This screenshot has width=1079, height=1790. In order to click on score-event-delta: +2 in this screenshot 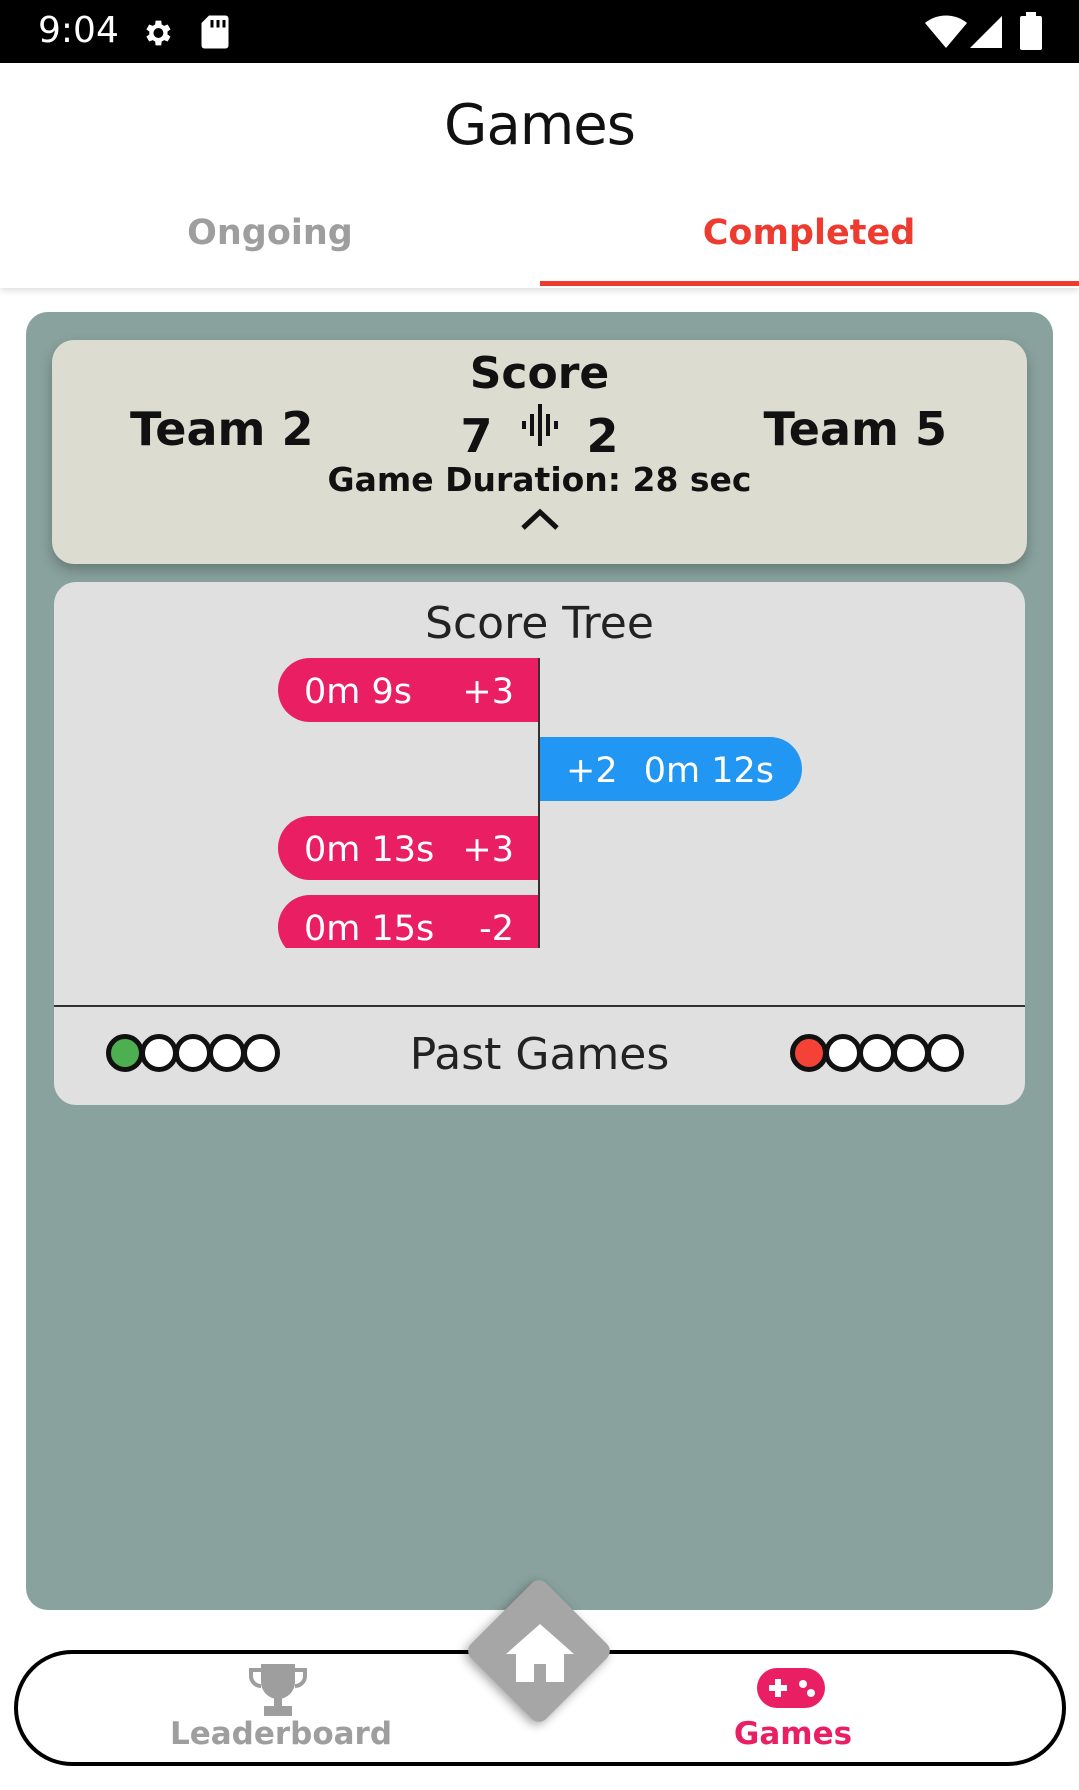, I will do `click(592, 771)`.